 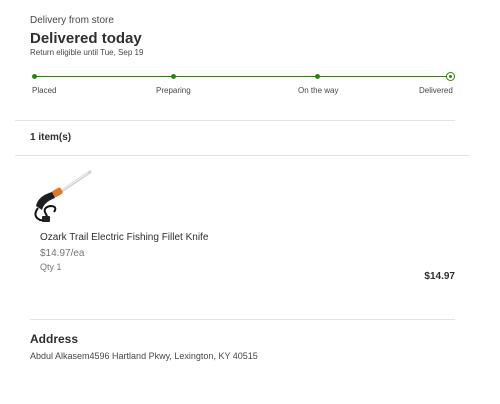 What do you see at coordinates (450, 76) in the screenshot?
I see `step-dot-delivered` at bounding box center [450, 76].